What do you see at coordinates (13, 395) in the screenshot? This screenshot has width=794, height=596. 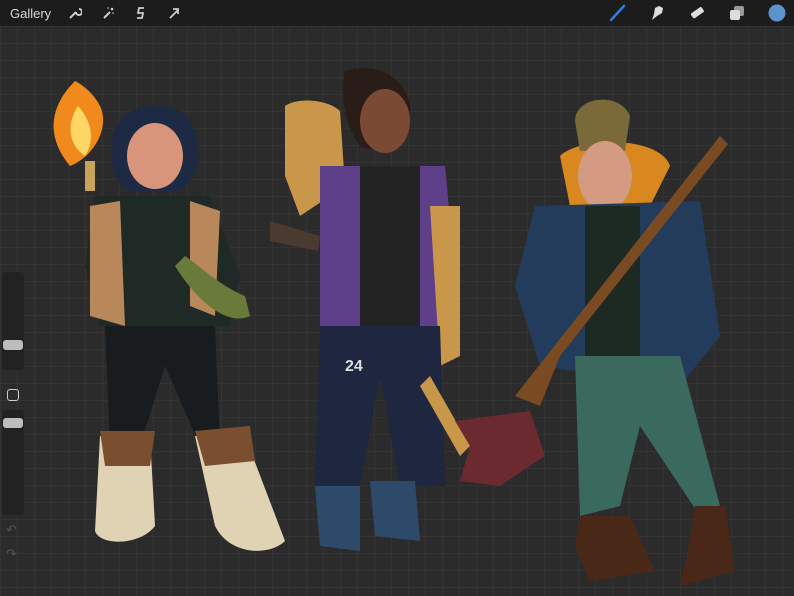 I see `modify-button` at bounding box center [13, 395].